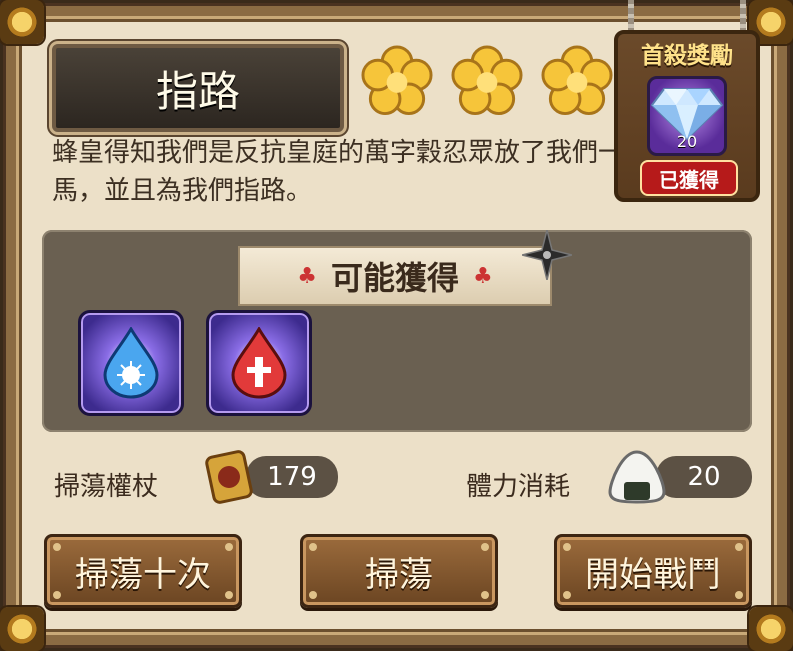 This screenshot has height=651, width=793. I want to click on drops-banner: ♣ 可能獲得 ♣, so click(395, 276).